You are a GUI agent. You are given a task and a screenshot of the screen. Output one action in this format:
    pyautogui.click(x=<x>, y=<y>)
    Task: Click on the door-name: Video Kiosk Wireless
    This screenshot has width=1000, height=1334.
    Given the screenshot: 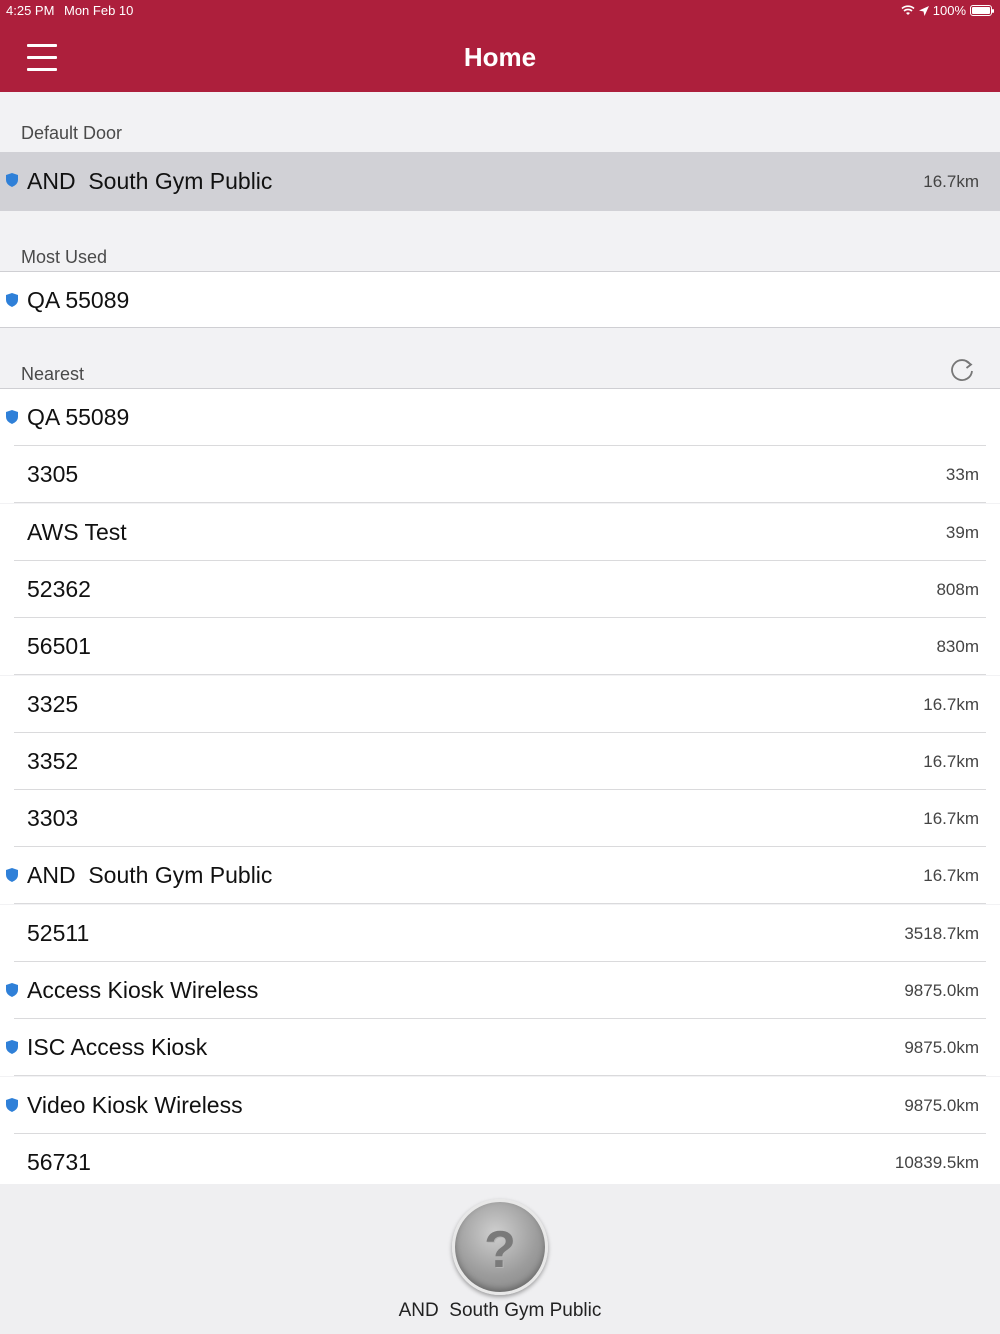 What is the action you would take?
    pyautogui.click(x=135, y=1105)
    